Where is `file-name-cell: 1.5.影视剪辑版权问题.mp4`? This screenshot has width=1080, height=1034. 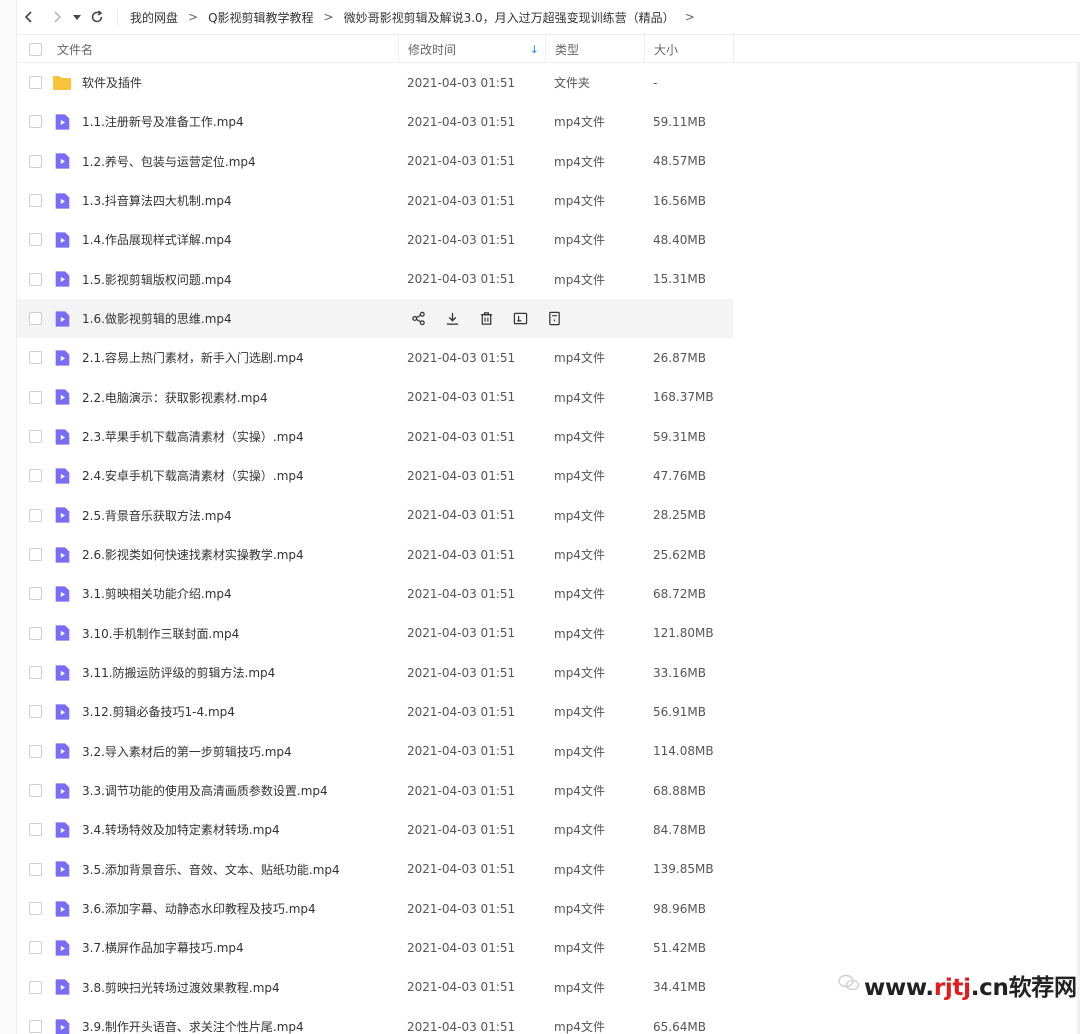
file-name-cell: 1.5.影视剪辑版权问题.mp4 is located at coordinates (142, 279).